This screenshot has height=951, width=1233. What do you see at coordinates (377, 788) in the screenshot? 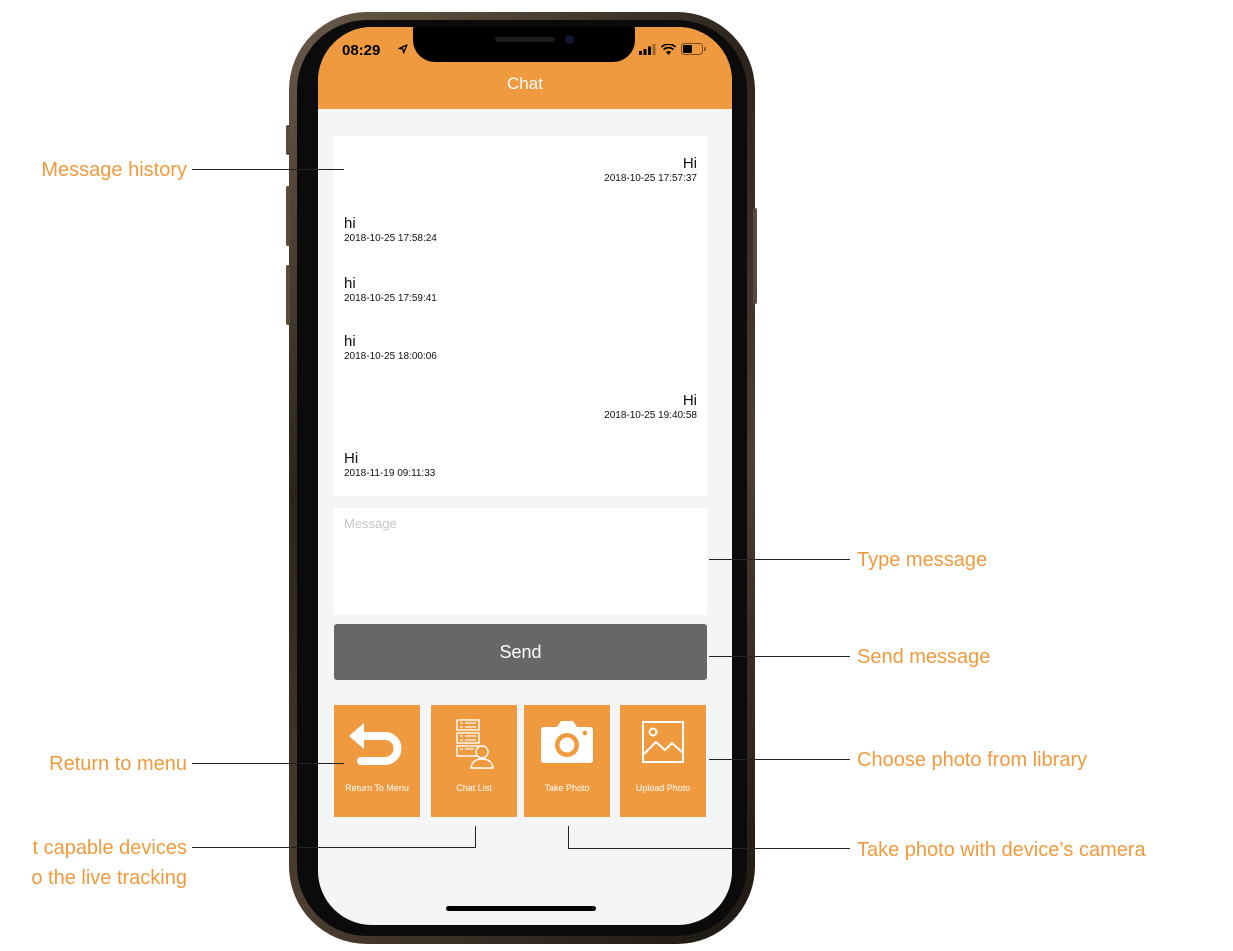
I see `return-to-menu-label: Return To Menu` at bounding box center [377, 788].